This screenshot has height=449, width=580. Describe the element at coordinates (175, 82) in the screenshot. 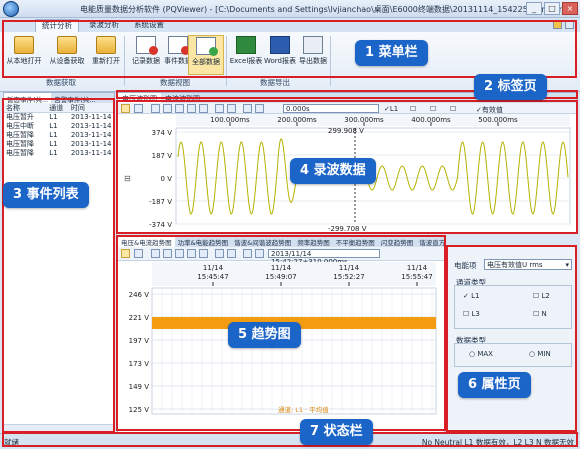

I see `group-label-view: 数据视图` at that location.